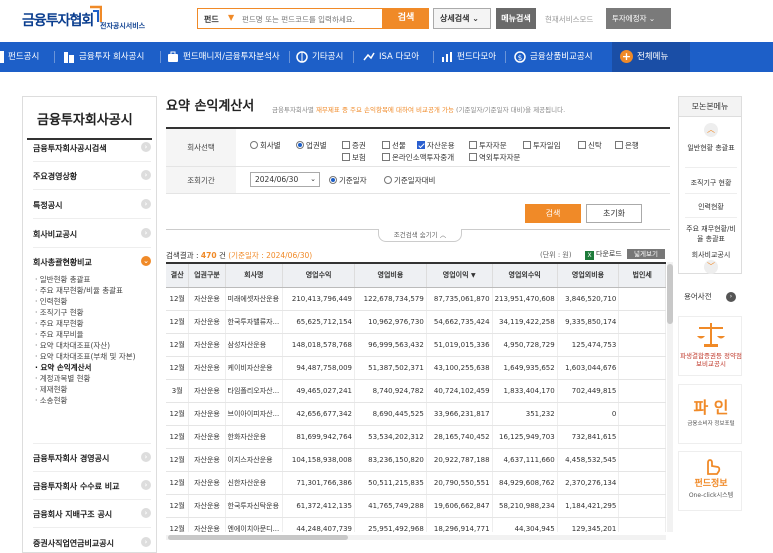 The image size is (773, 553). I want to click on nav-fund-manager: 펀드매니저/금융투자분석사, so click(223, 57).